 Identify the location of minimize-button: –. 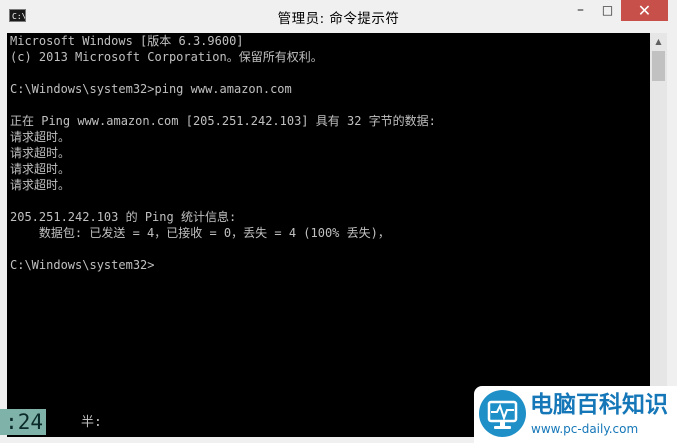
(580, 10).